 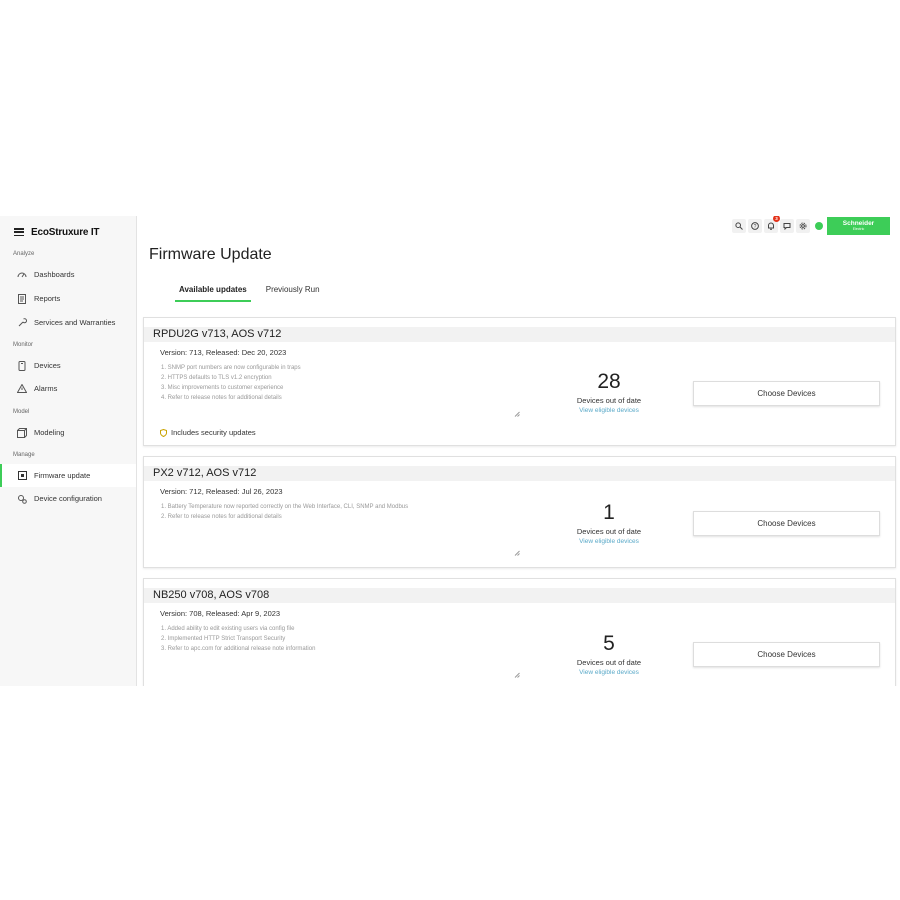 What do you see at coordinates (213, 293) in the screenshot?
I see `tab-available-updates: Available updates` at bounding box center [213, 293].